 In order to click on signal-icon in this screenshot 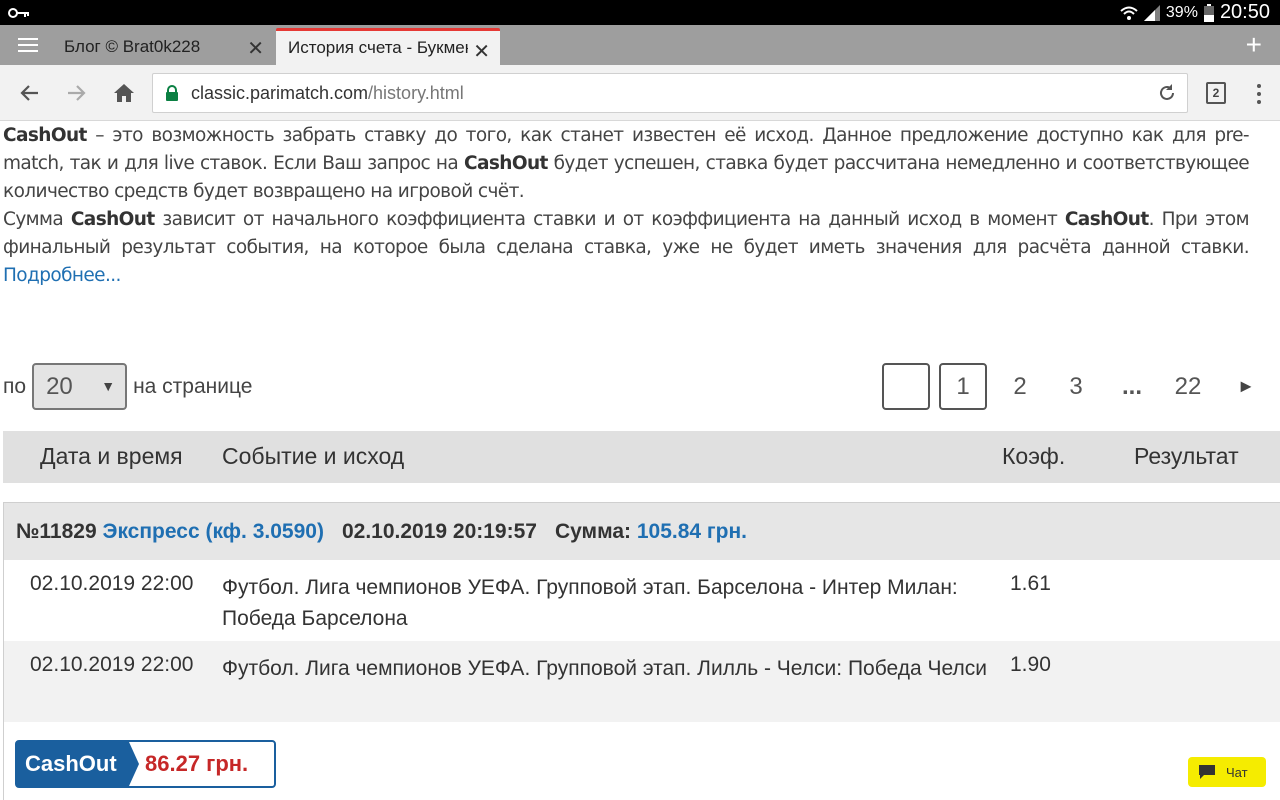, I will do `click(1151, 12)`.